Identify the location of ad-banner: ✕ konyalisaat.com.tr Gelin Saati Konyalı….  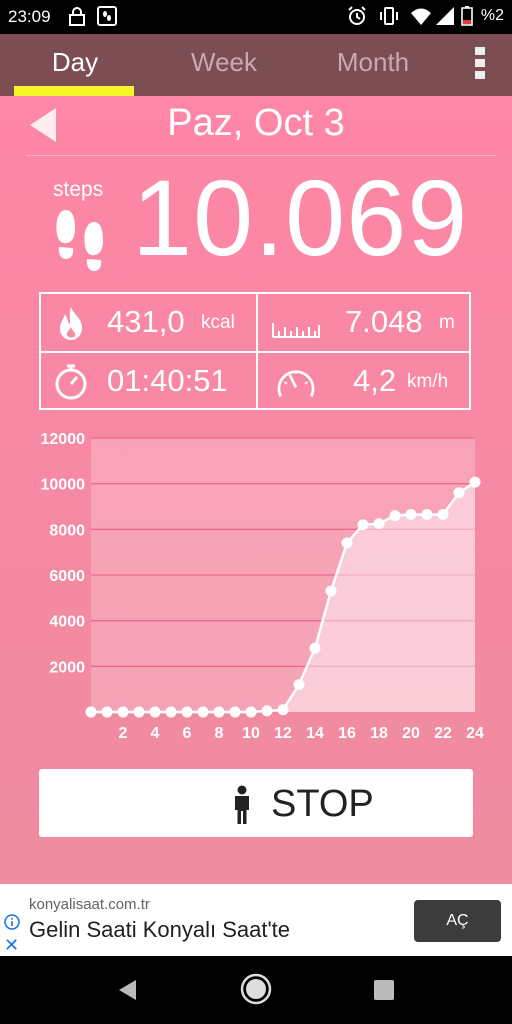
(256, 920).